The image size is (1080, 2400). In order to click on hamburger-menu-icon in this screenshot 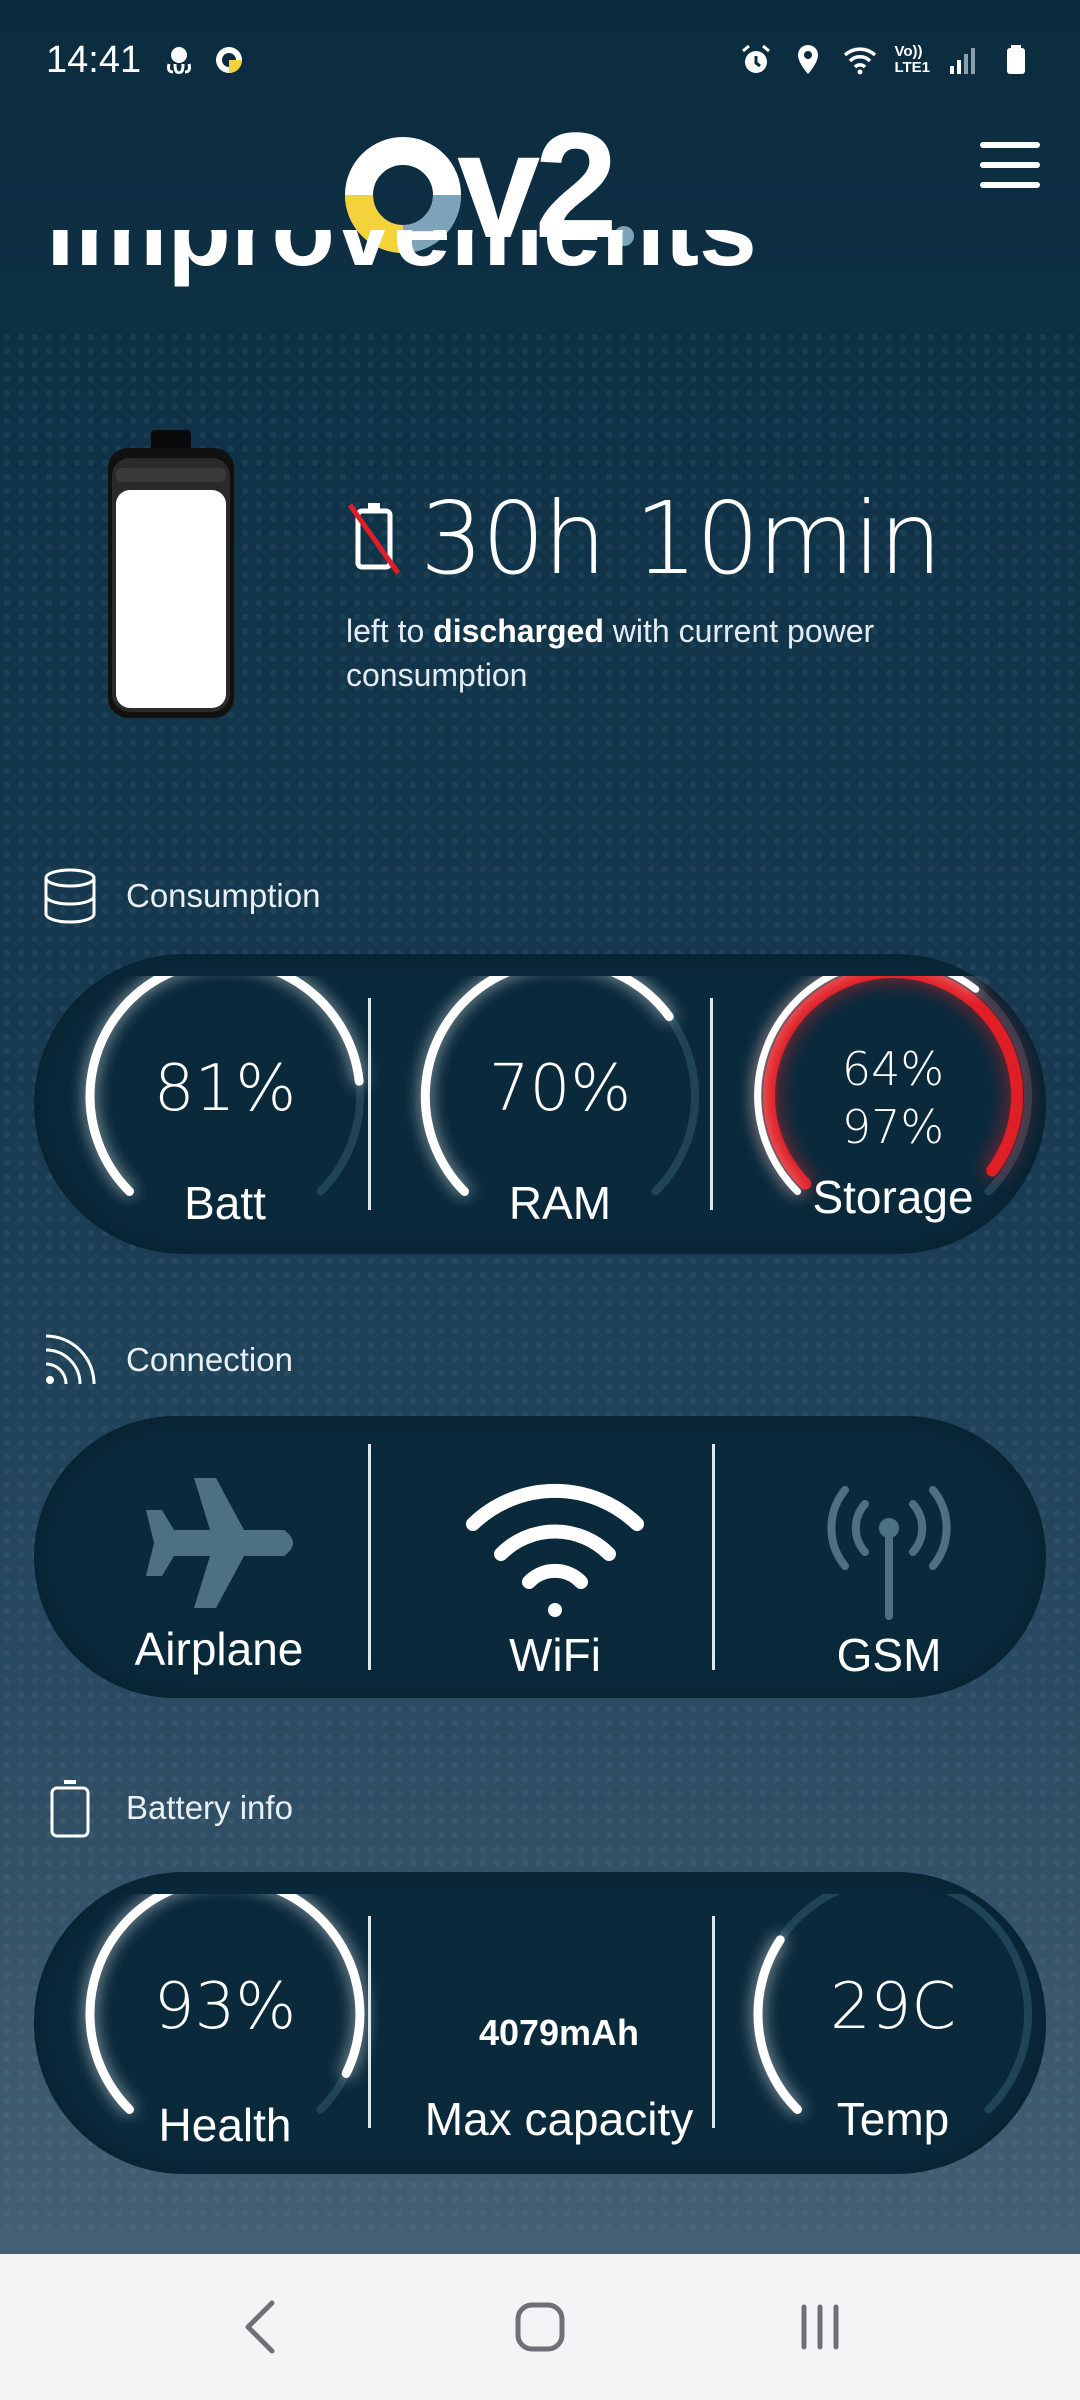, I will do `click(1010, 166)`.